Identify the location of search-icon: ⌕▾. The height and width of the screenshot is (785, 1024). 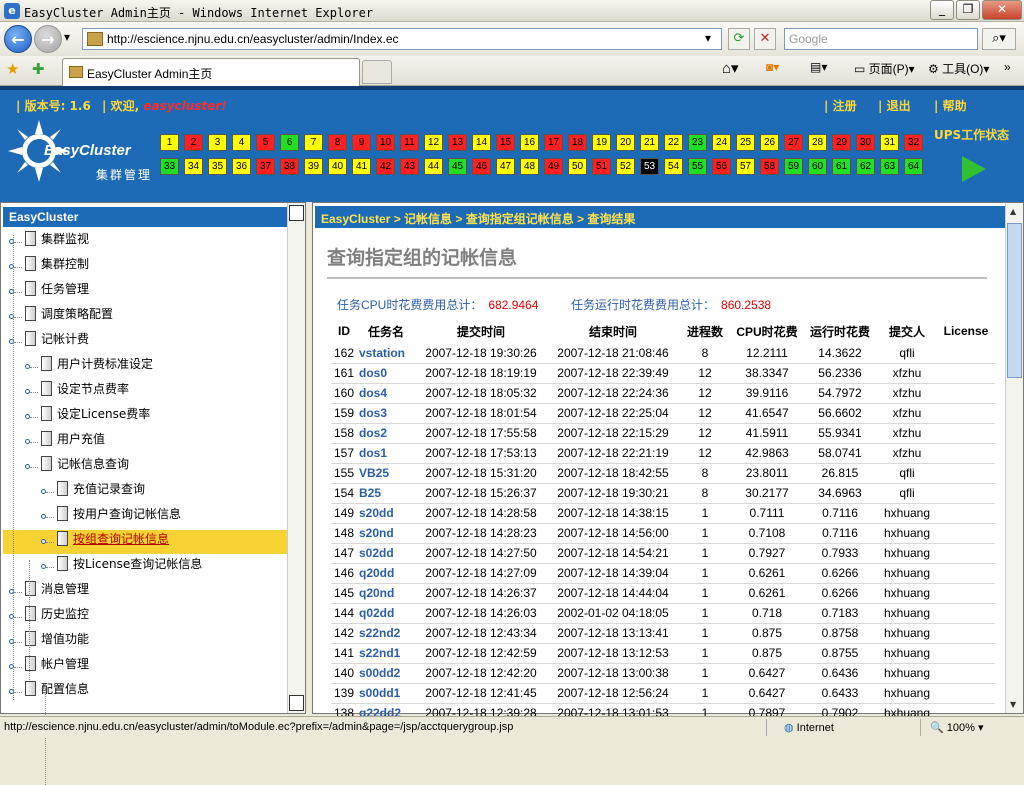
(999, 39).